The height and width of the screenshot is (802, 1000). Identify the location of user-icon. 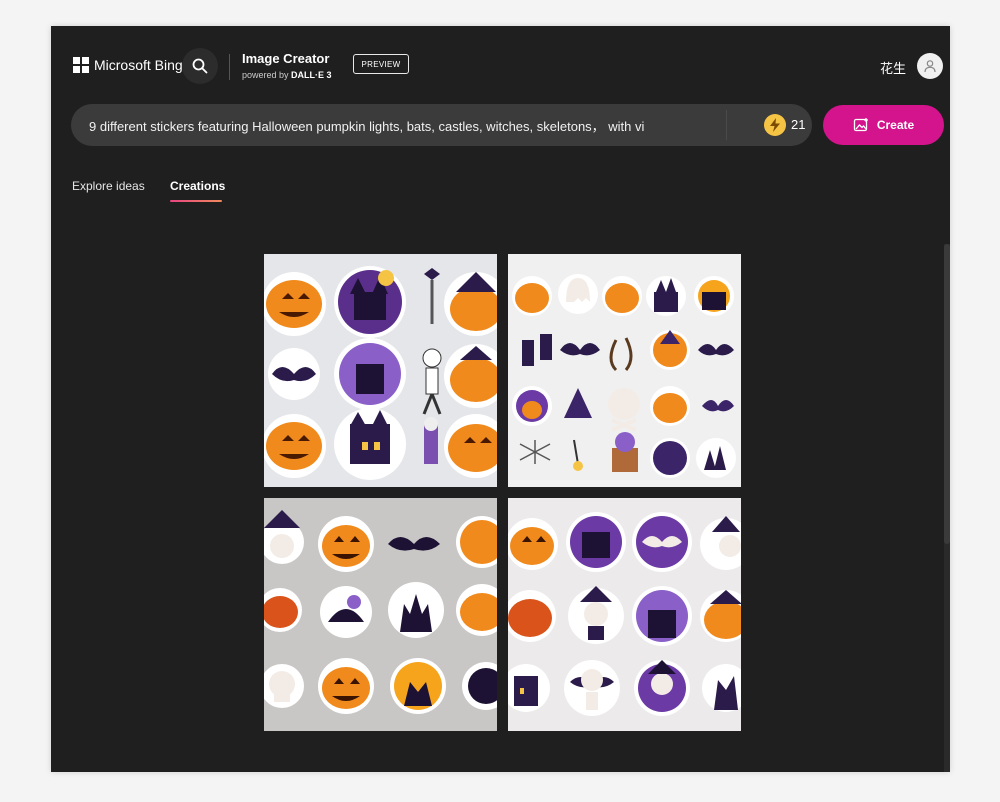
(930, 66).